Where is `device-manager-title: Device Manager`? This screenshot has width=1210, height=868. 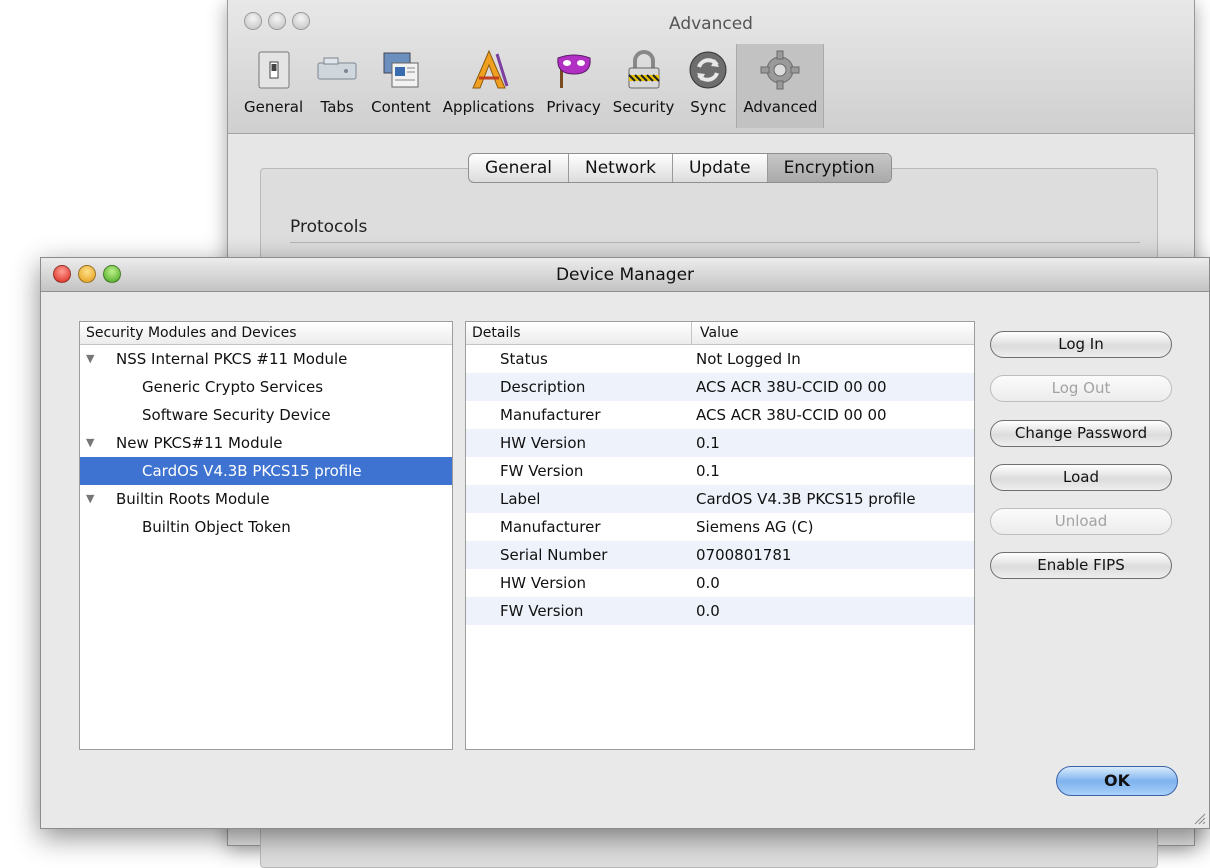
device-manager-title: Device Manager is located at coordinates (625, 275).